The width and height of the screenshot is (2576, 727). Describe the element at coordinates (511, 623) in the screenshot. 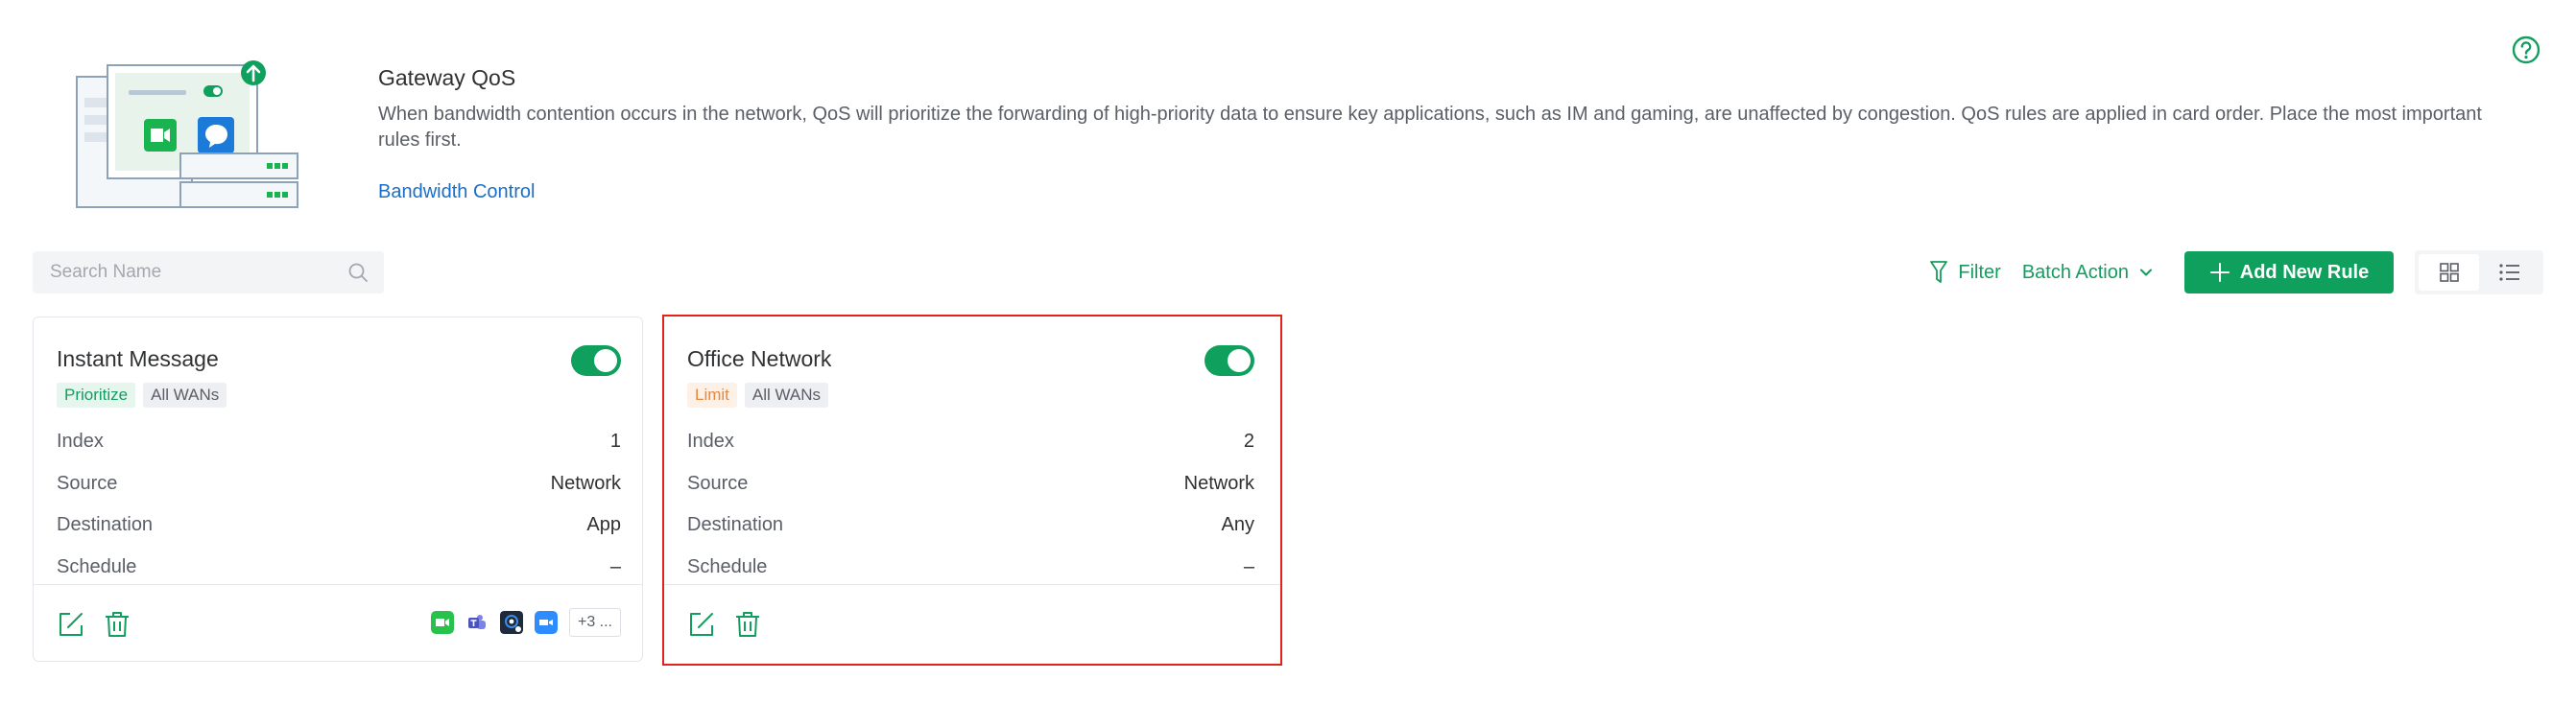

I see `signal-icon` at that location.